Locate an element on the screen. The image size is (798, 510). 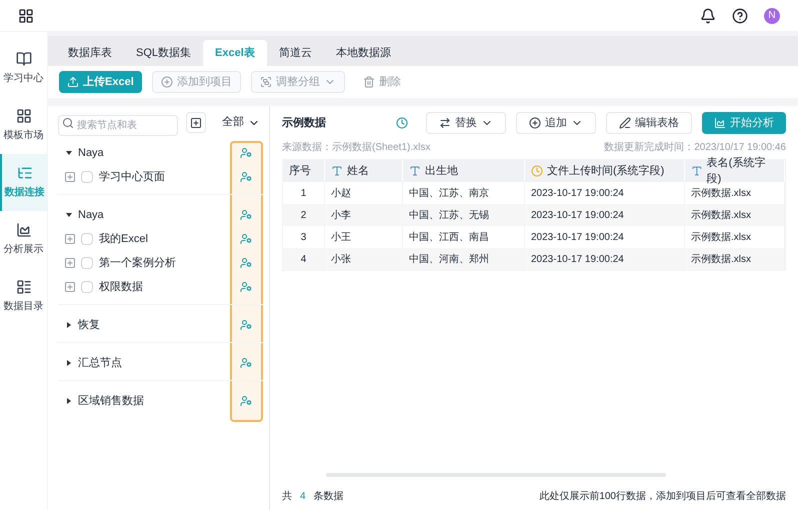
group-label: 区域销售数据 is located at coordinates (159, 401).